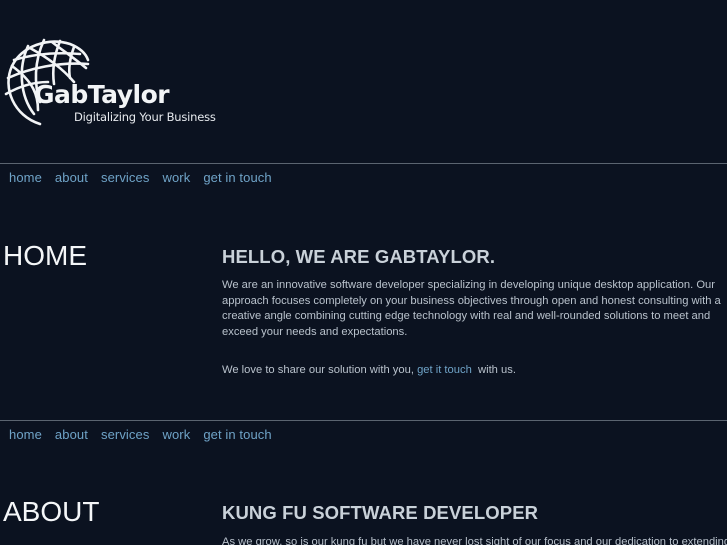 The width and height of the screenshot is (727, 545). I want to click on get-it-touch-link: get it touch, so click(444, 370).